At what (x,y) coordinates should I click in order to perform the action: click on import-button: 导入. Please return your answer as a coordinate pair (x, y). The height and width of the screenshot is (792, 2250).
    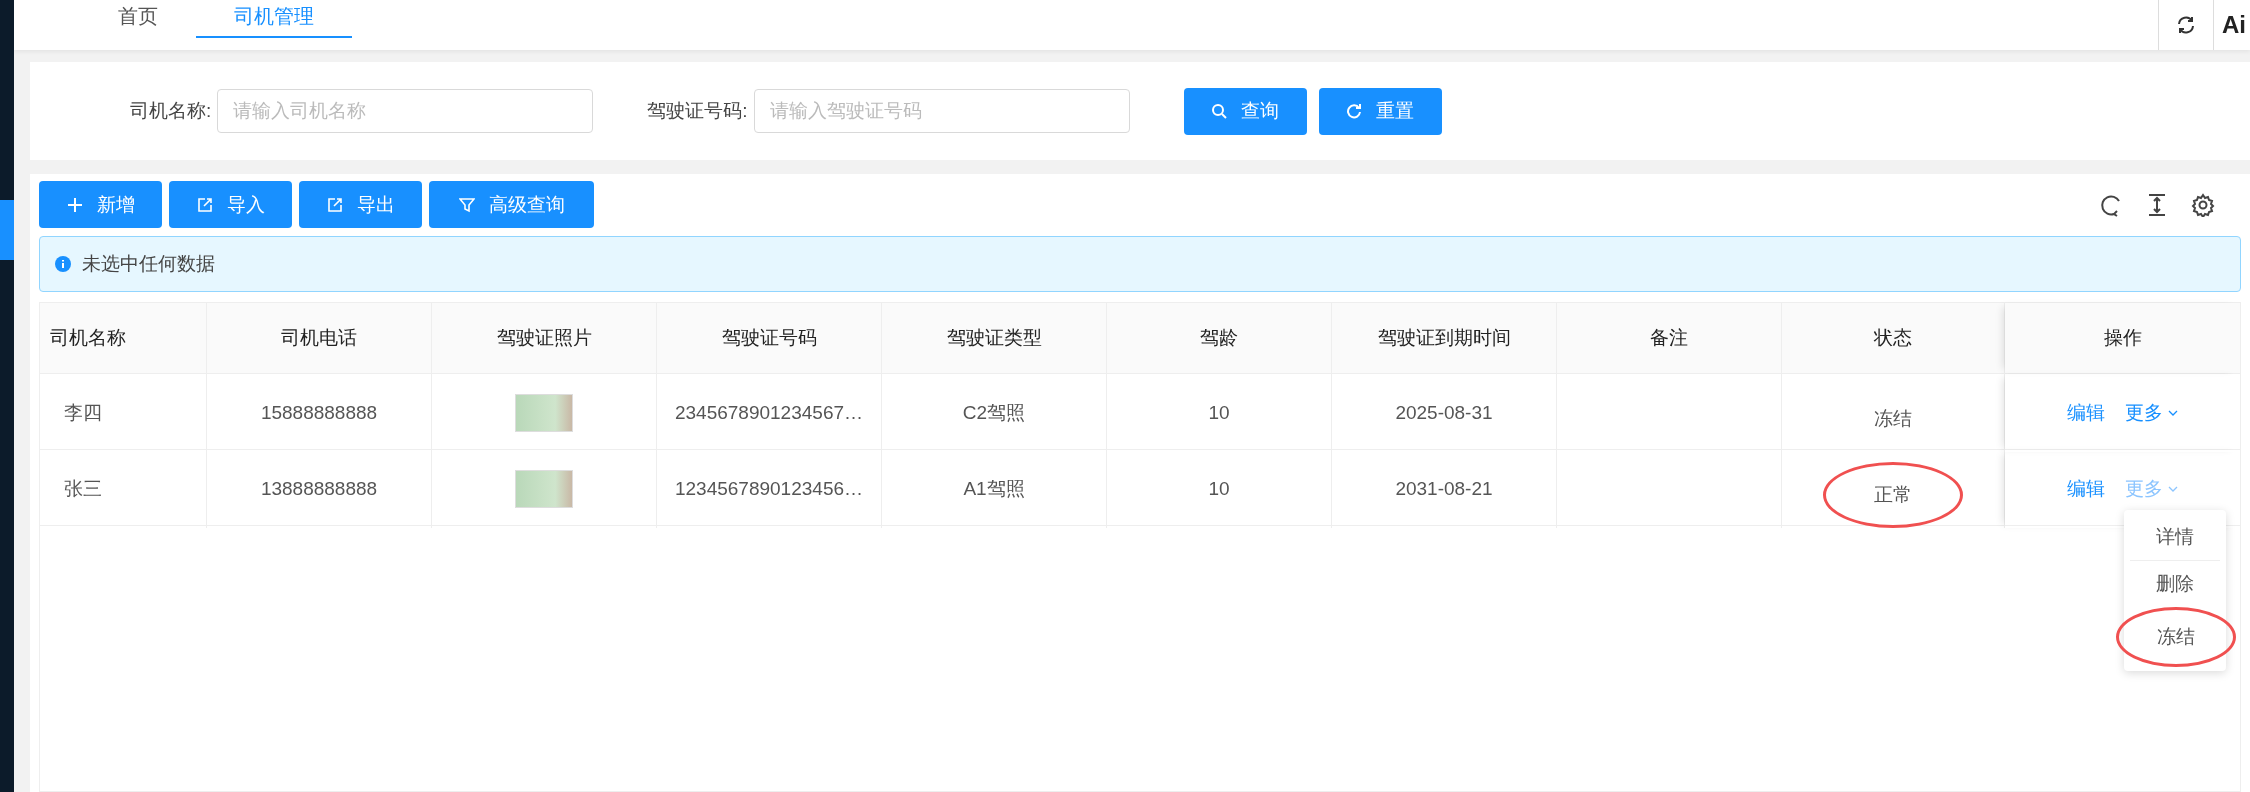
    Looking at the image, I should click on (230, 204).